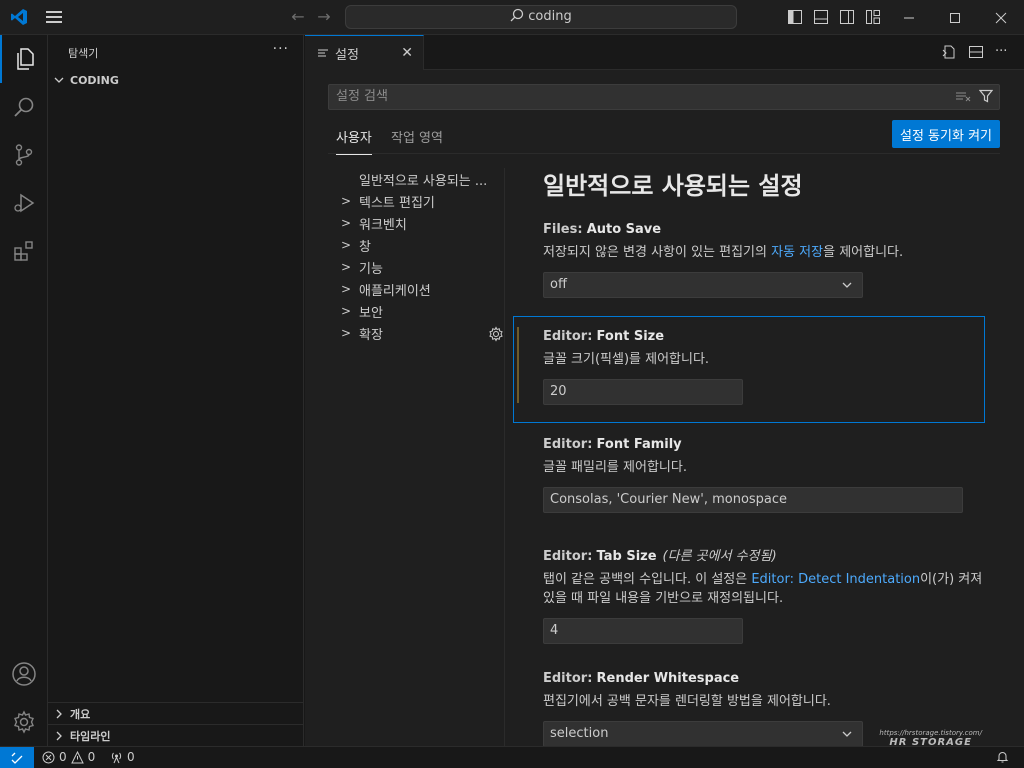  Describe the element at coordinates (354, 141) in the screenshot. I see `tab-user: 사용자` at that location.